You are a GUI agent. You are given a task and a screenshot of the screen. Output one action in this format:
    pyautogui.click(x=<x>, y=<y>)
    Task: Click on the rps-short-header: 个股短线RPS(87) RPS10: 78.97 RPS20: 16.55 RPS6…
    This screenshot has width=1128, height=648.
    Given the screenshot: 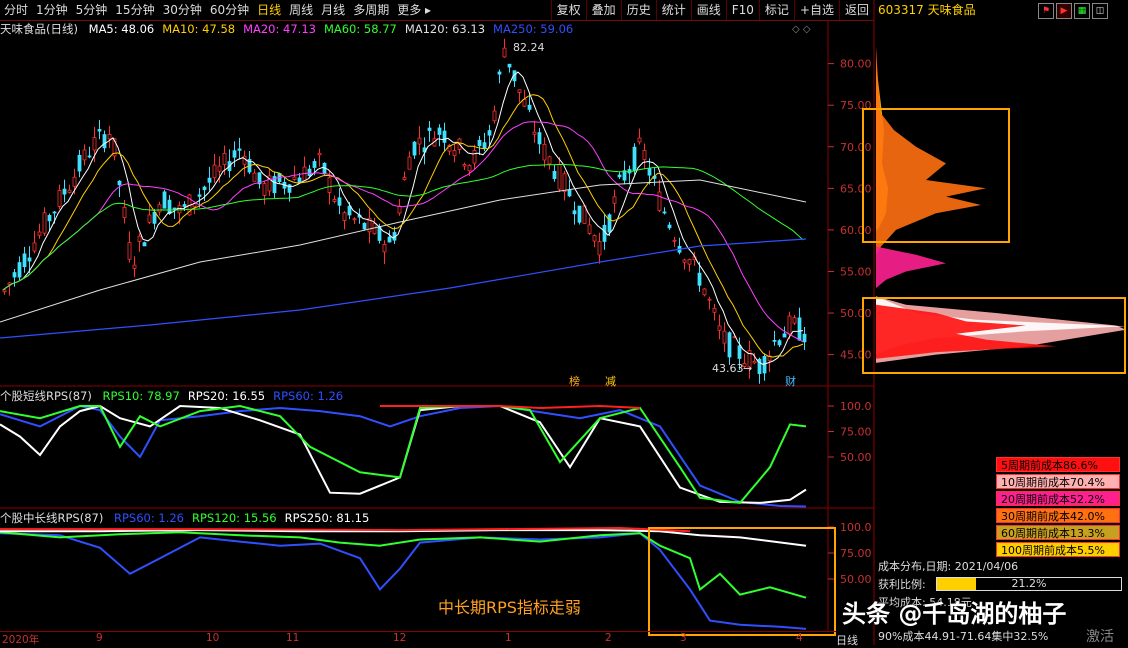 What is the action you would take?
    pyautogui.click(x=179, y=396)
    